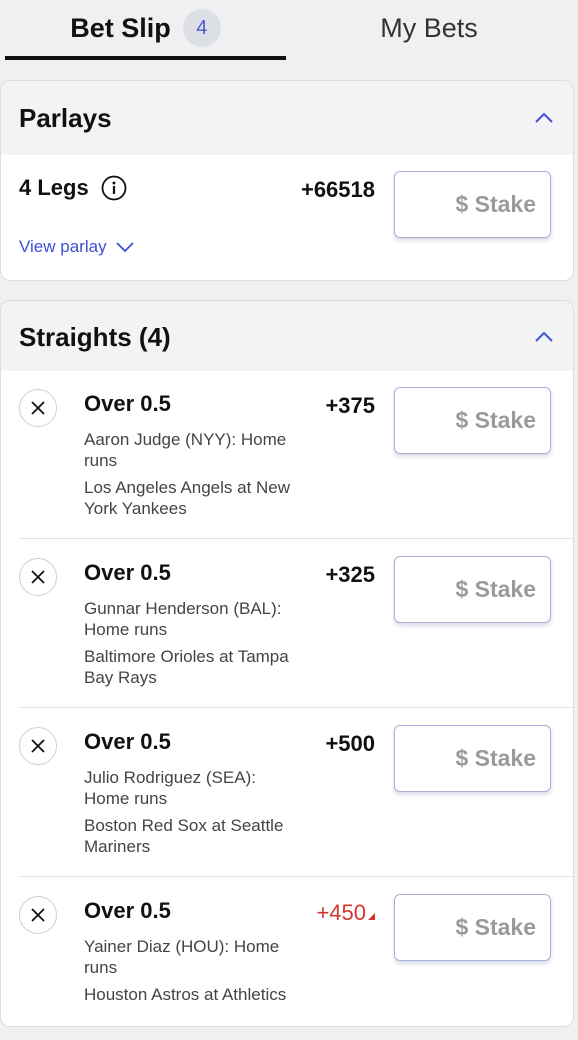 The width and height of the screenshot is (578, 1040). Describe the element at coordinates (371, 916) in the screenshot. I see `triangle-up-icon` at that location.